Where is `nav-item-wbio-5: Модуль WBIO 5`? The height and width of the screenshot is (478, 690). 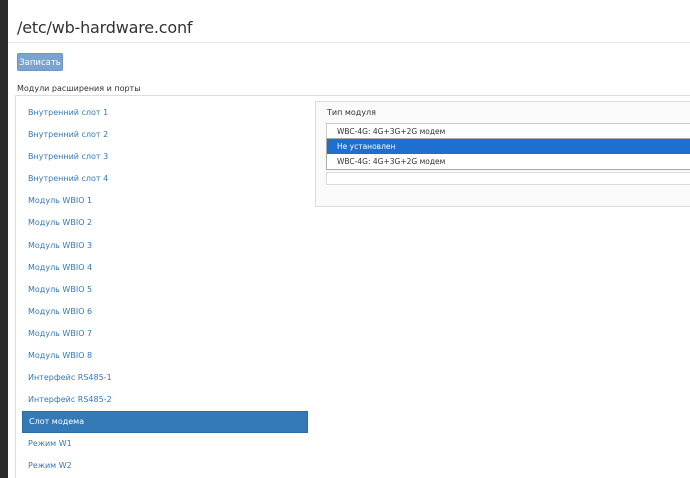 nav-item-wbio-5: Модуль WBIO 5 is located at coordinates (165, 290).